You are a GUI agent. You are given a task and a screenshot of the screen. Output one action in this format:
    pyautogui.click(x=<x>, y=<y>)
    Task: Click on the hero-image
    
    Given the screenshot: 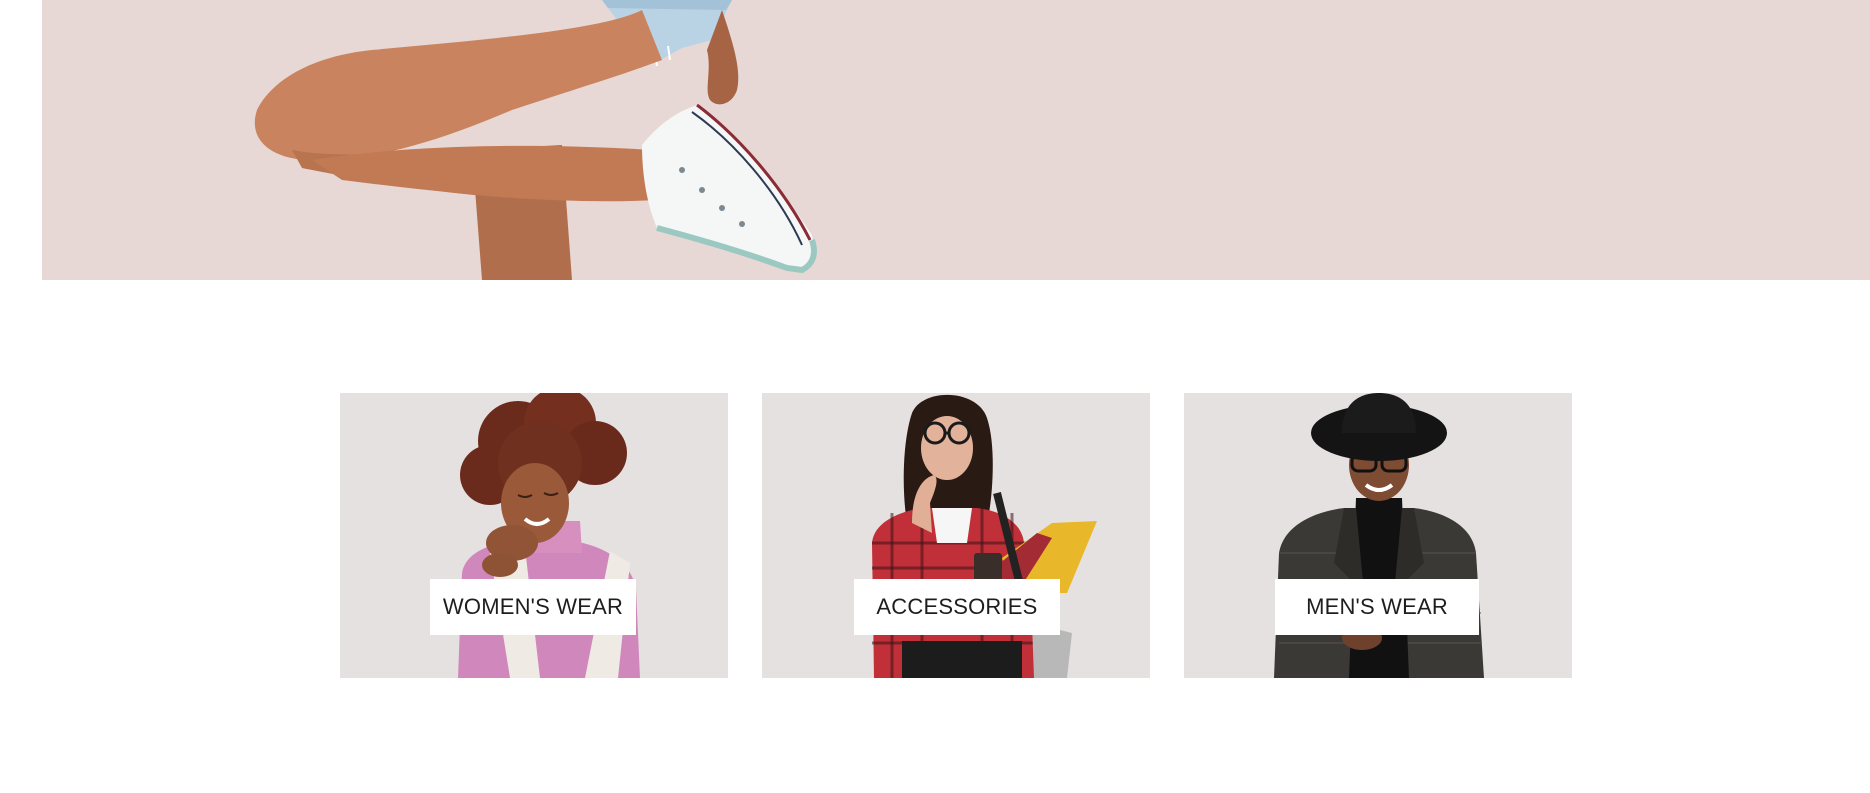 What is the action you would take?
    pyautogui.click(x=535, y=140)
    